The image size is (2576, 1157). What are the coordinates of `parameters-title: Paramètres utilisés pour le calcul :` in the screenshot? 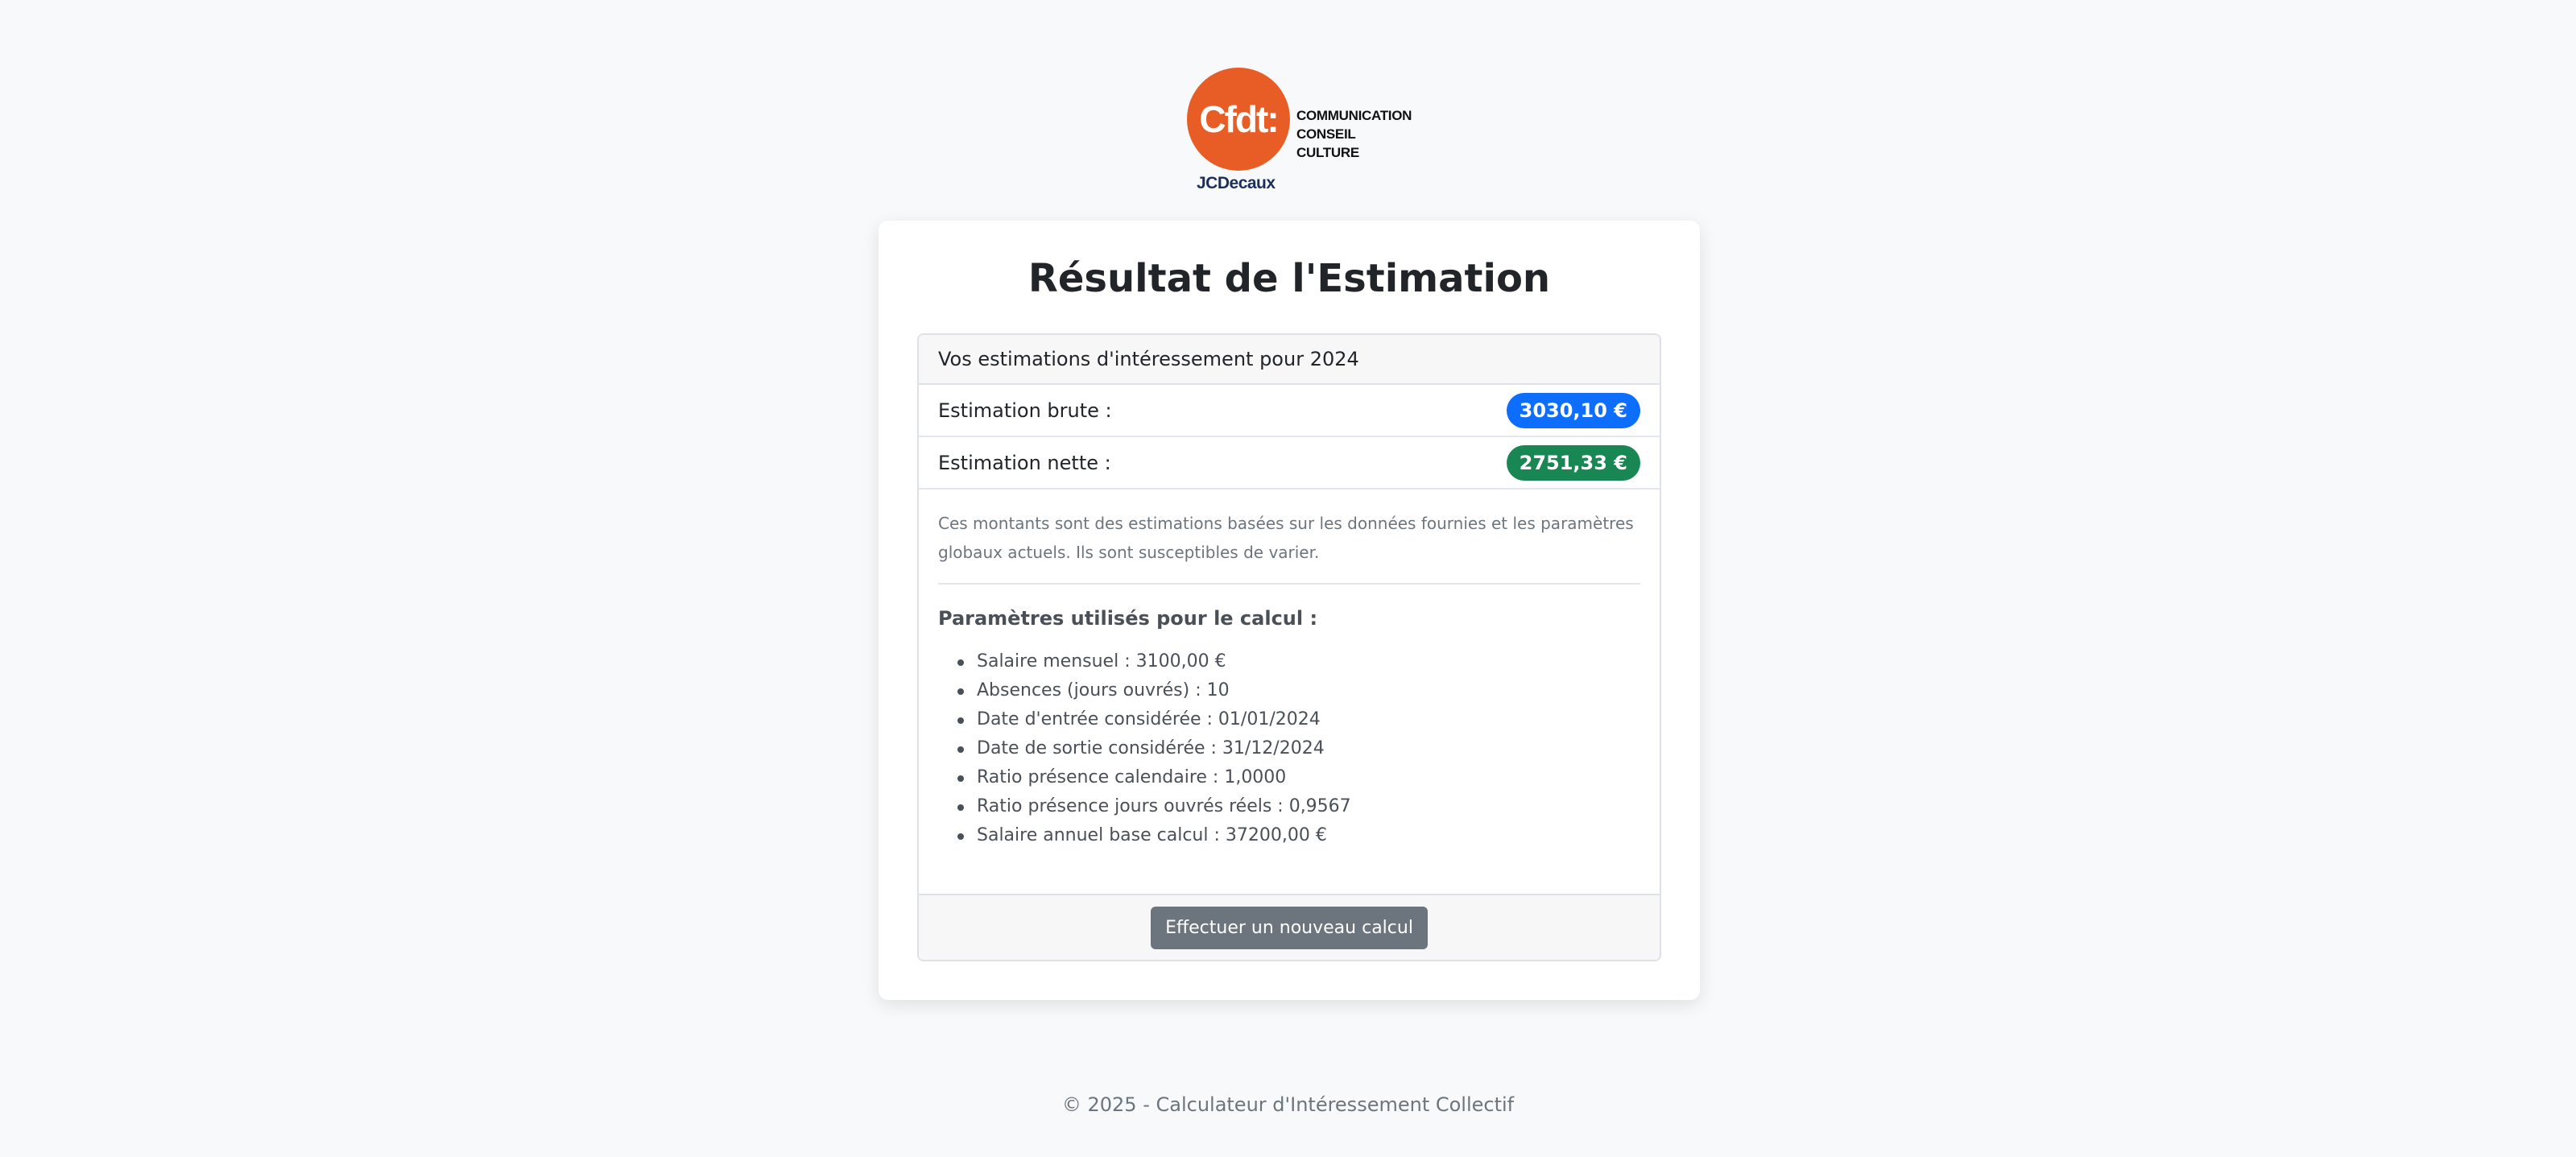 It's located at (1128, 618).